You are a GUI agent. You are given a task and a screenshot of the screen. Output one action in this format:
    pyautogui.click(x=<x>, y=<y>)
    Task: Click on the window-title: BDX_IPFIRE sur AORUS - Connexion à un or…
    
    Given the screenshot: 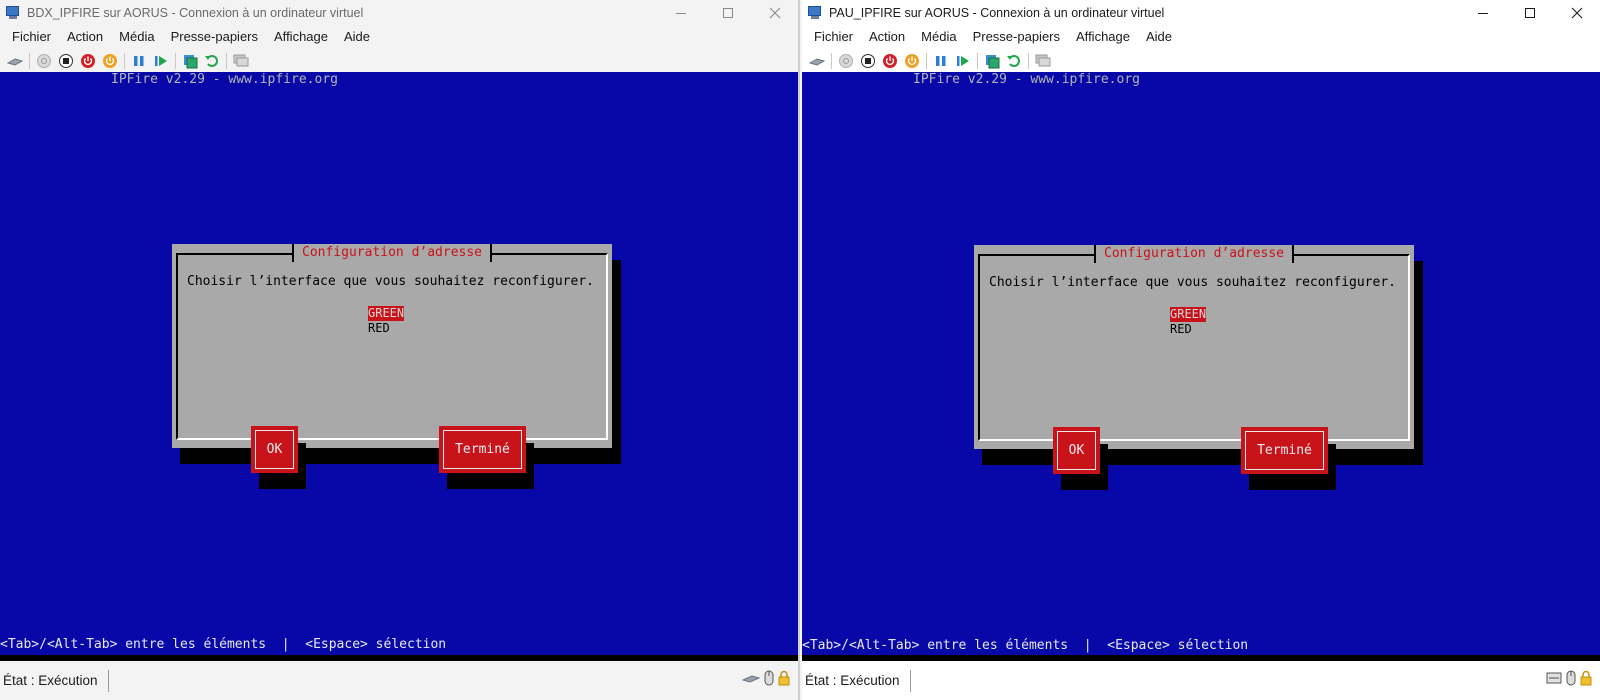 What is the action you would take?
    pyautogui.click(x=195, y=12)
    